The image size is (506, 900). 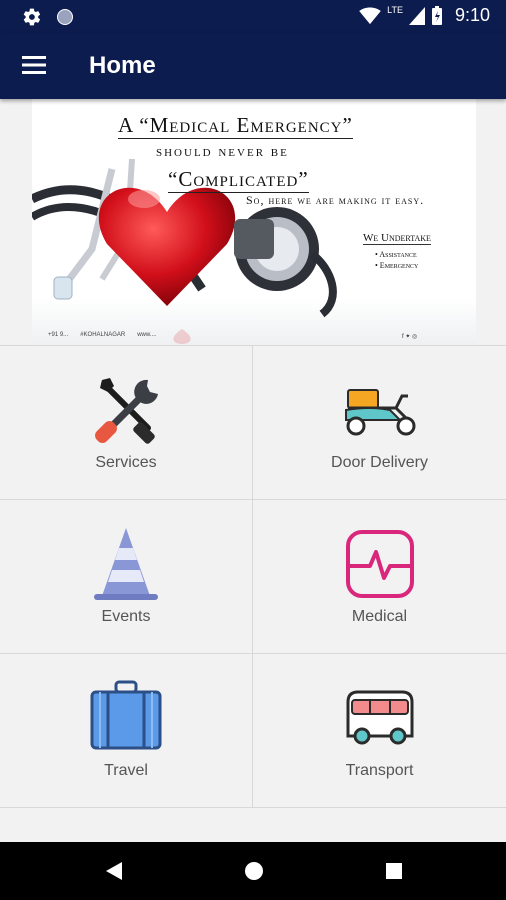 I want to click on wifi-icon, so click(x=370, y=15).